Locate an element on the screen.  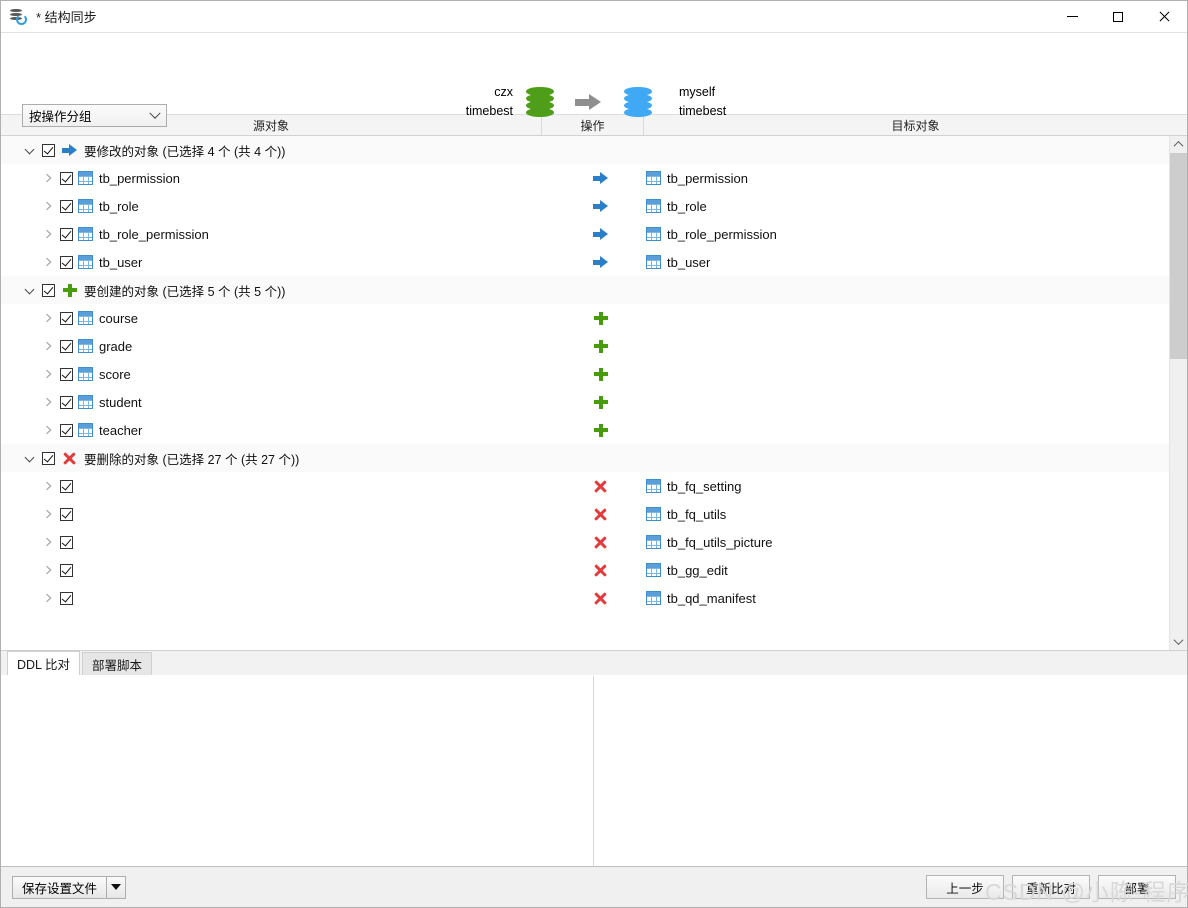
tree-row: tb_fq_utils_picture is located at coordinates (585, 542).